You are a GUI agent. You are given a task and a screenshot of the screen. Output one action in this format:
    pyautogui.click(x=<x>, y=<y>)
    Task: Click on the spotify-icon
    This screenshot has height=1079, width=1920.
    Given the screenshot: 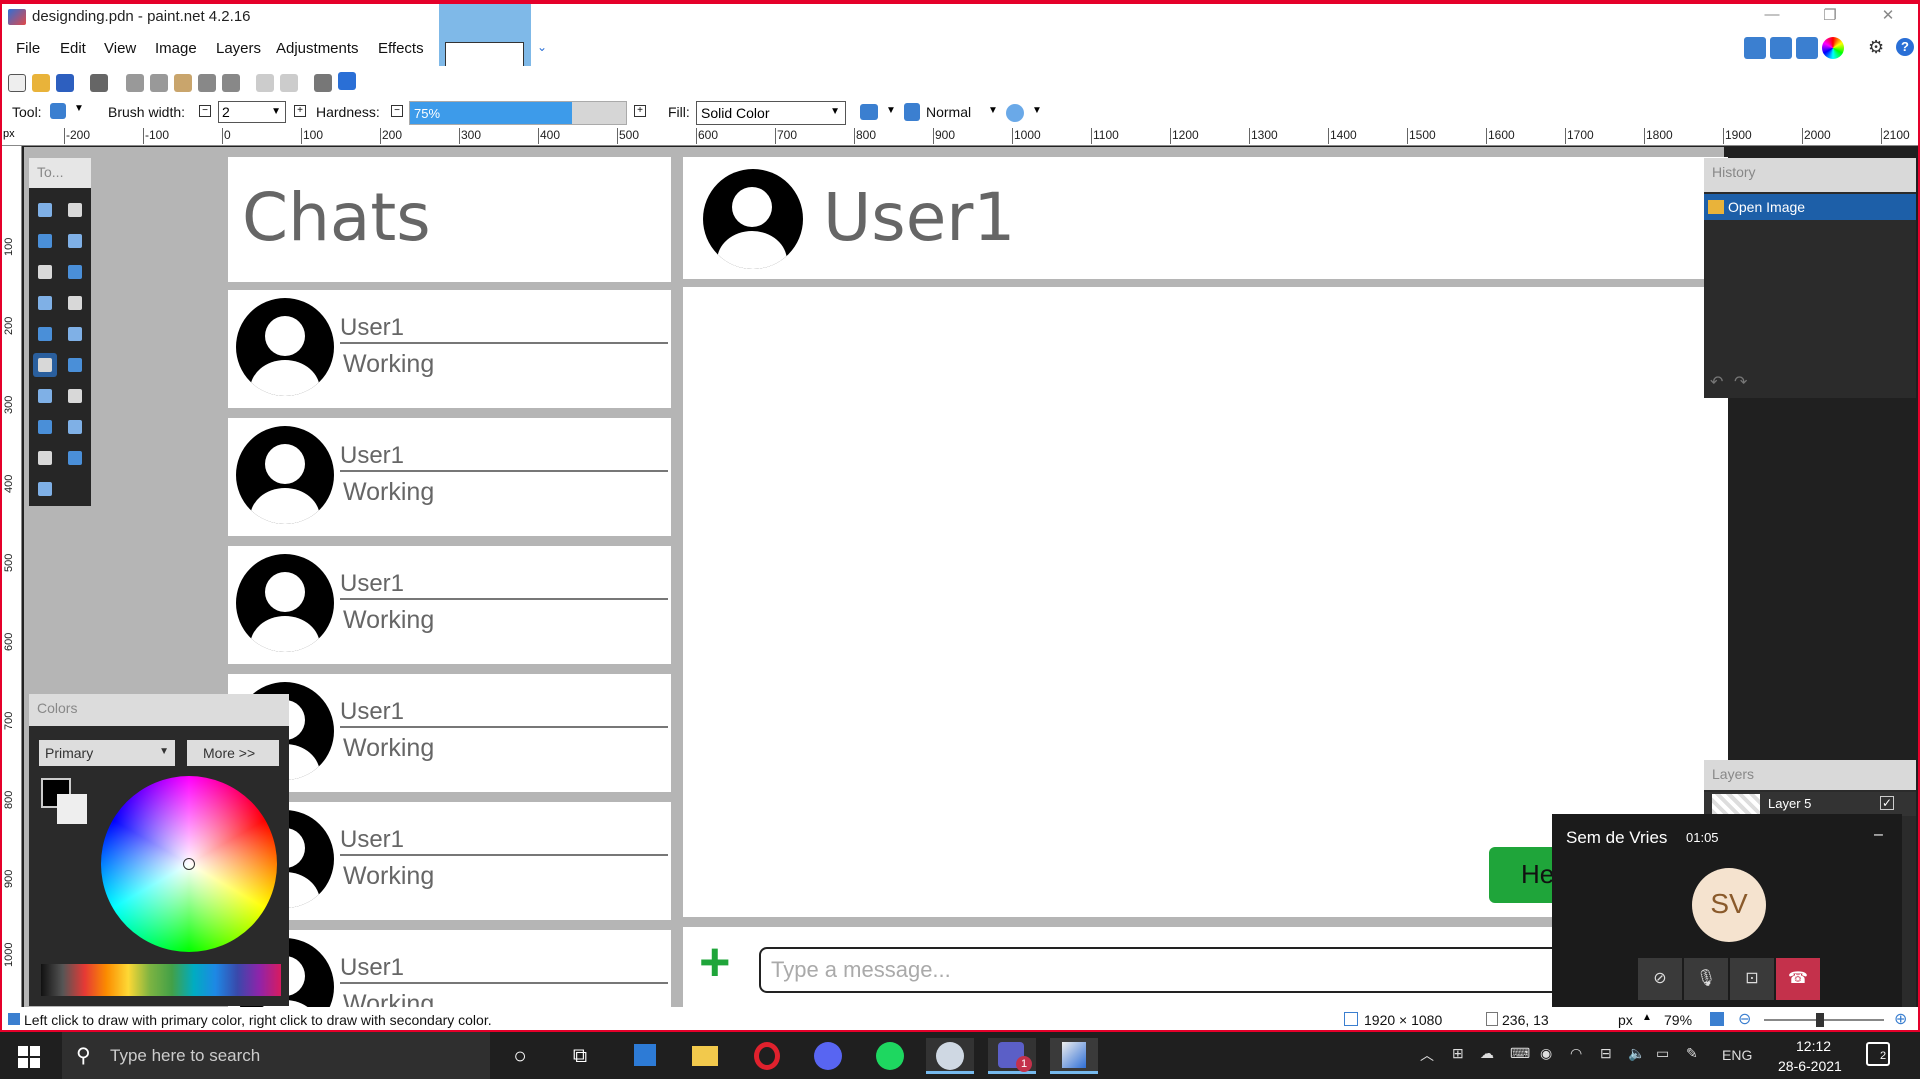 What is the action you would take?
    pyautogui.click(x=890, y=1056)
    